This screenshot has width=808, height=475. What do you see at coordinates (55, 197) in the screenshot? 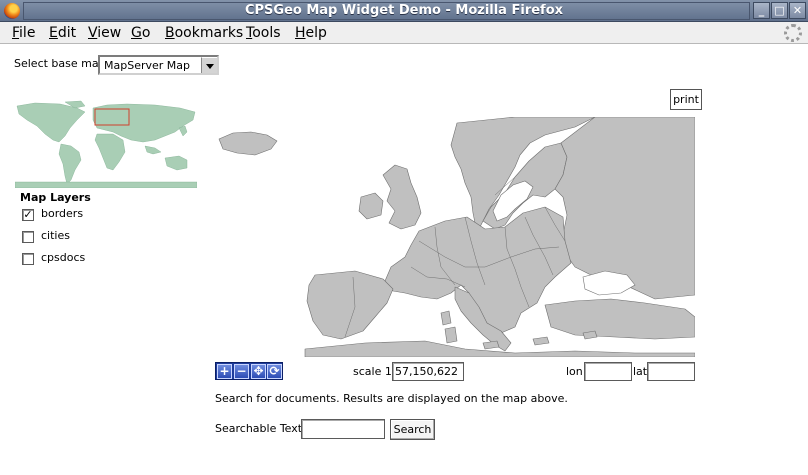
I see `map-layers-title: Map Layers` at bounding box center [55, 197].